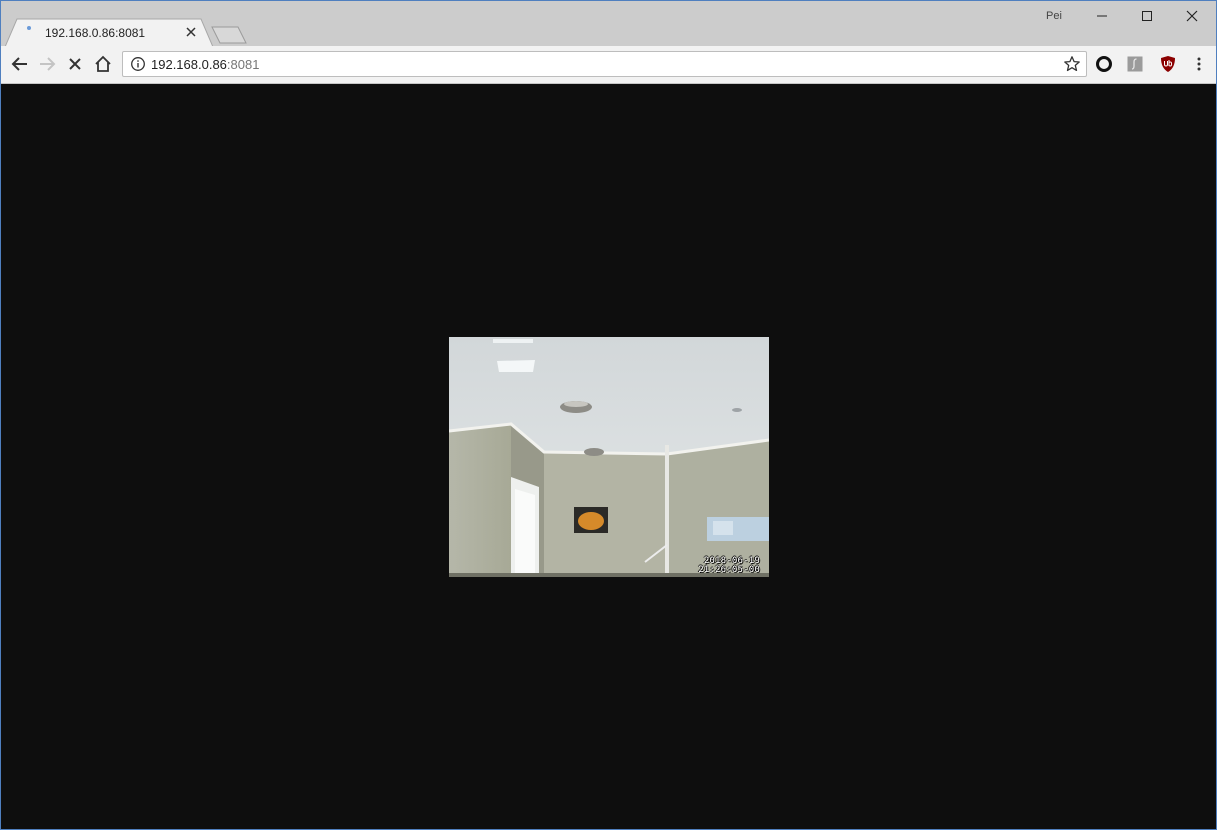 This screenshot has height=830, width=1217. I want to click on minimize-icon, so click(1101, 16).